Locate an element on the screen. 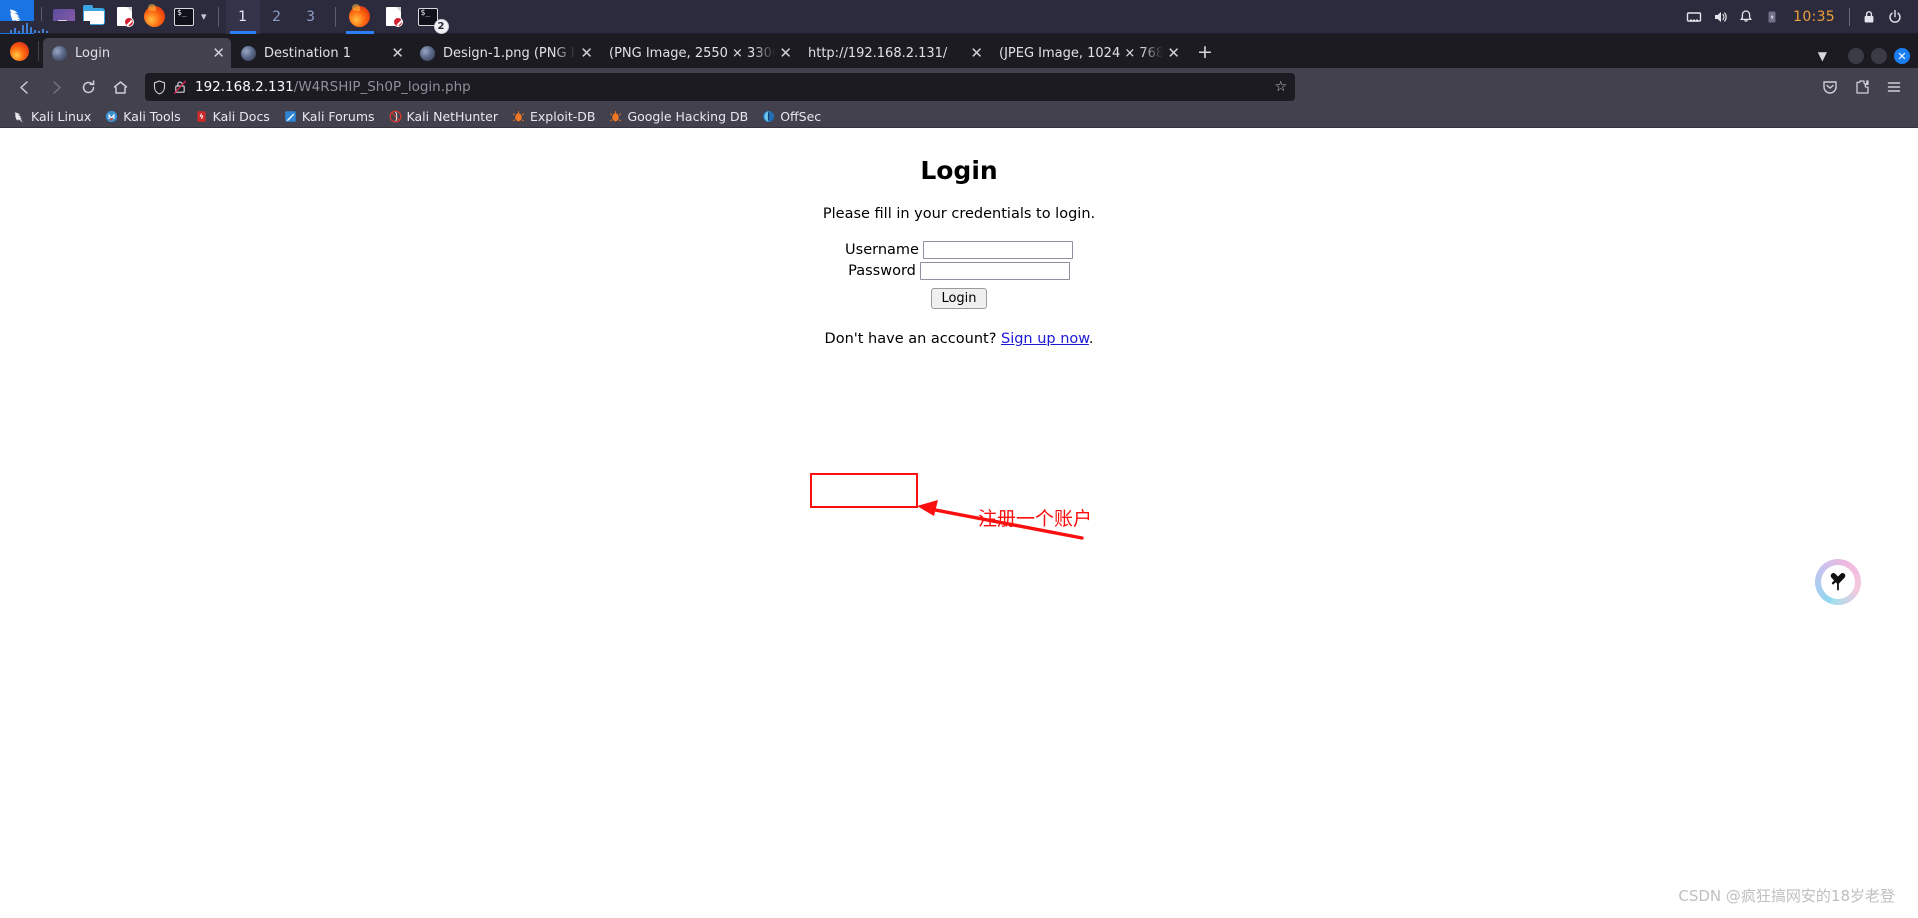  task-firefox is located at coordinates (360, 17).